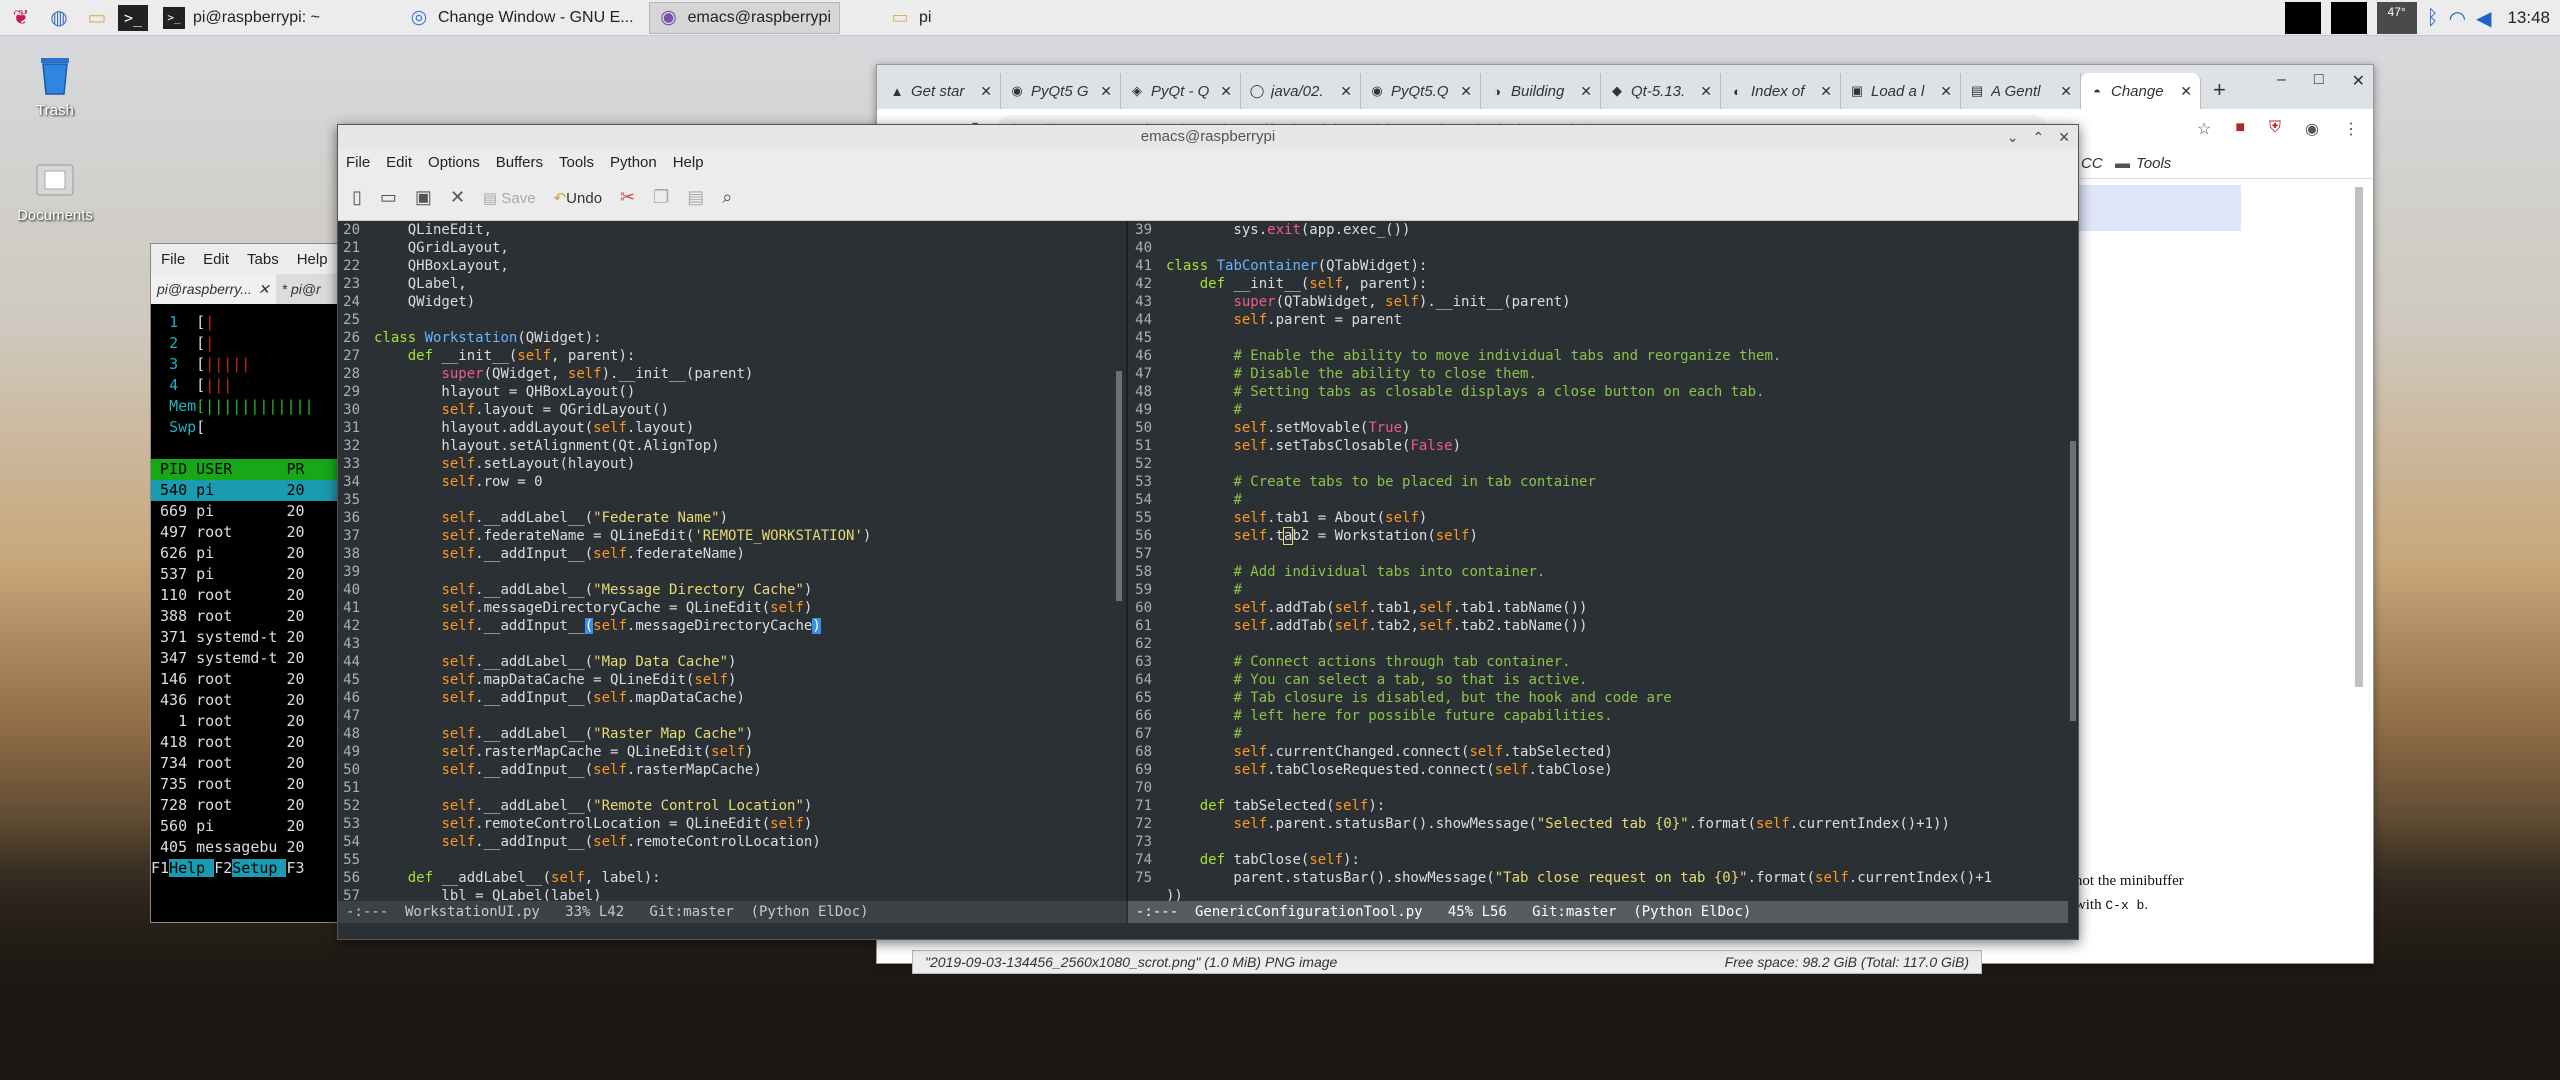  What do you see at coordinates (2275, 129) in the screenshot?
I see `ublock-icon: ⛨` at bounding box center [2275, 129].